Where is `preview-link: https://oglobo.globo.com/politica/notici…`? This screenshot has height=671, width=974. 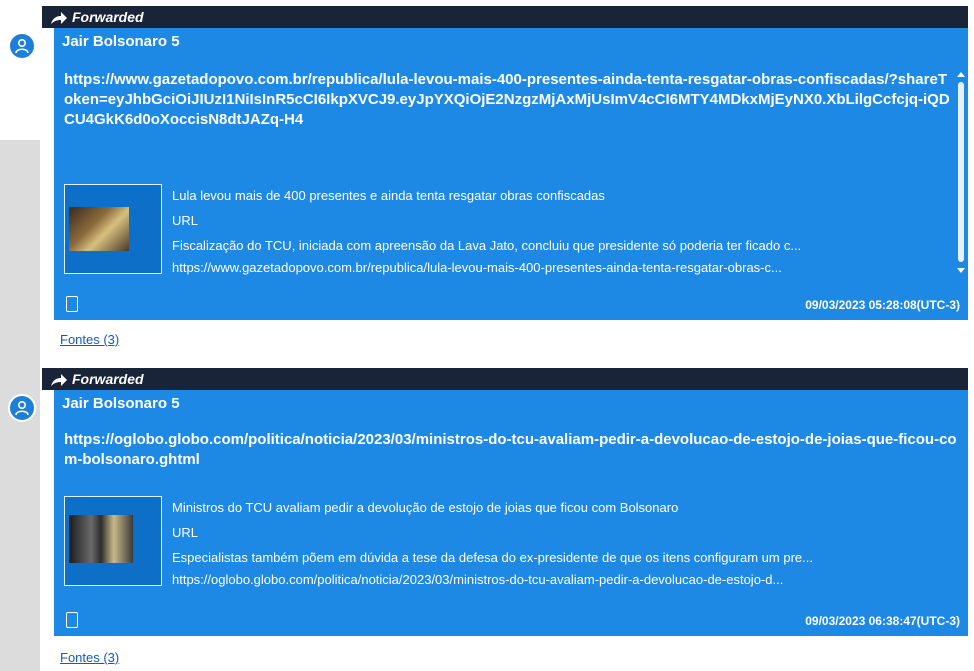
preview-link: https://oglobo.globo.com/politica/notici… is located at coordinates (478, 579).